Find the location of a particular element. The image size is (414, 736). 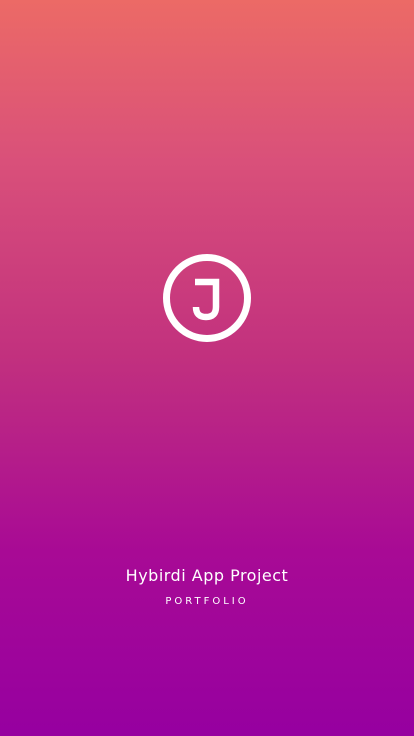

j-circle-logo-icon is located at coordinates (207, 298).